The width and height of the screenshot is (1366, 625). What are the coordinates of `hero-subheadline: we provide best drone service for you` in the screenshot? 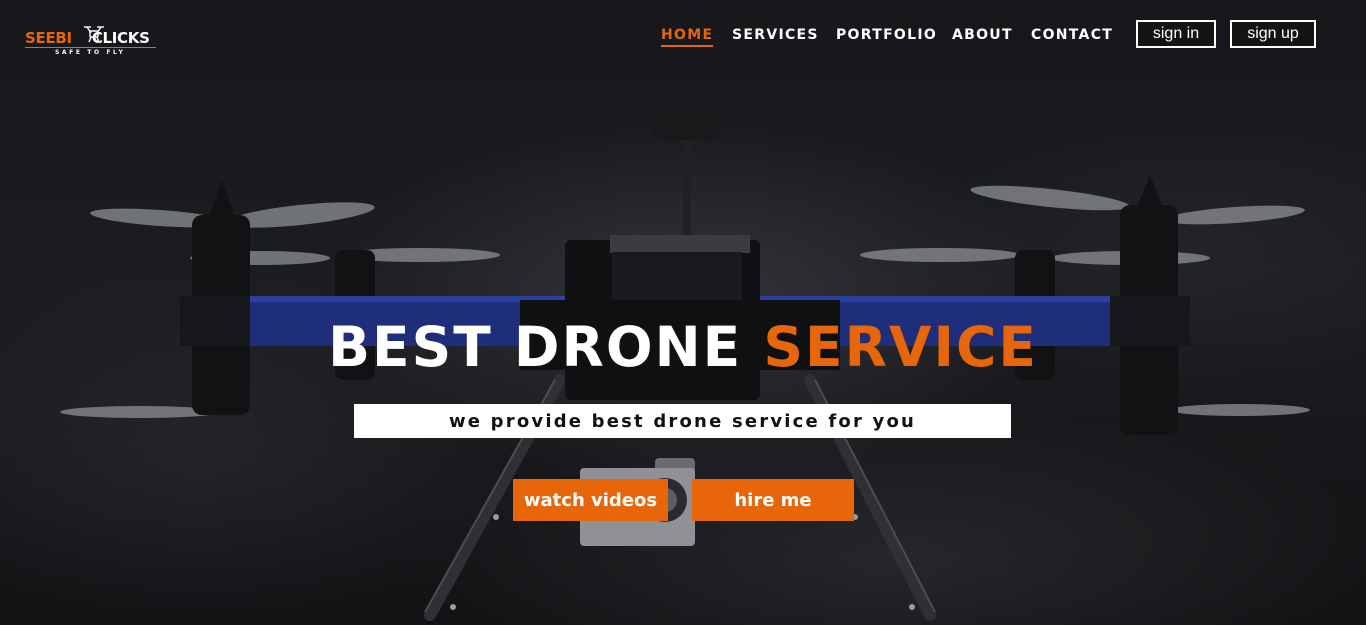 It's located at (682, 421).